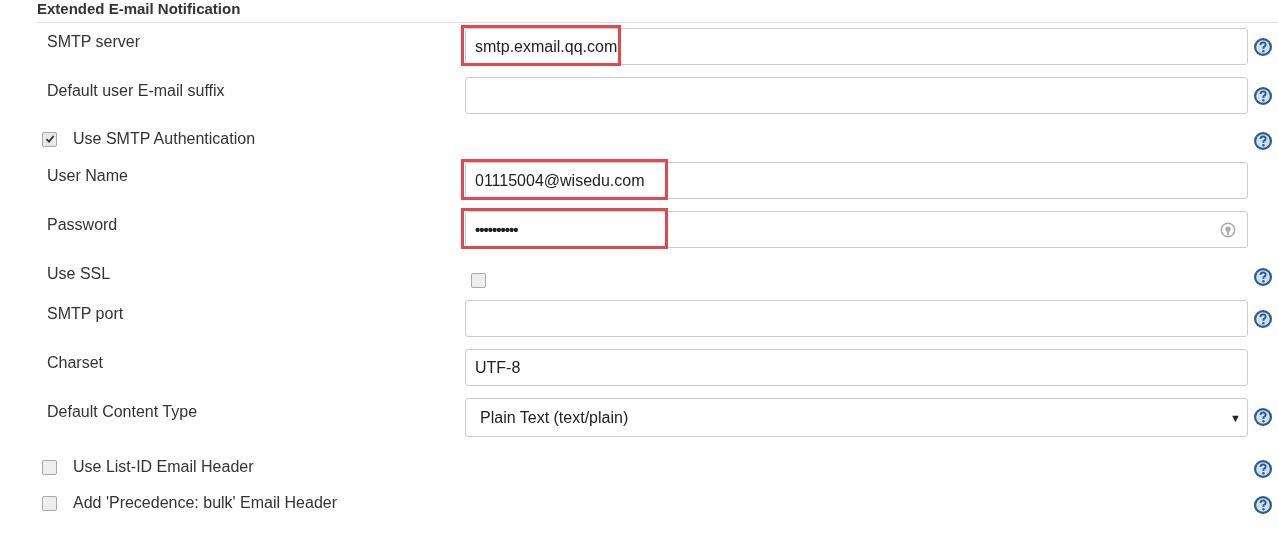  Describe the element at coordinates (87, 175) in the screenshot. I see `field-label: User Name` at that location.